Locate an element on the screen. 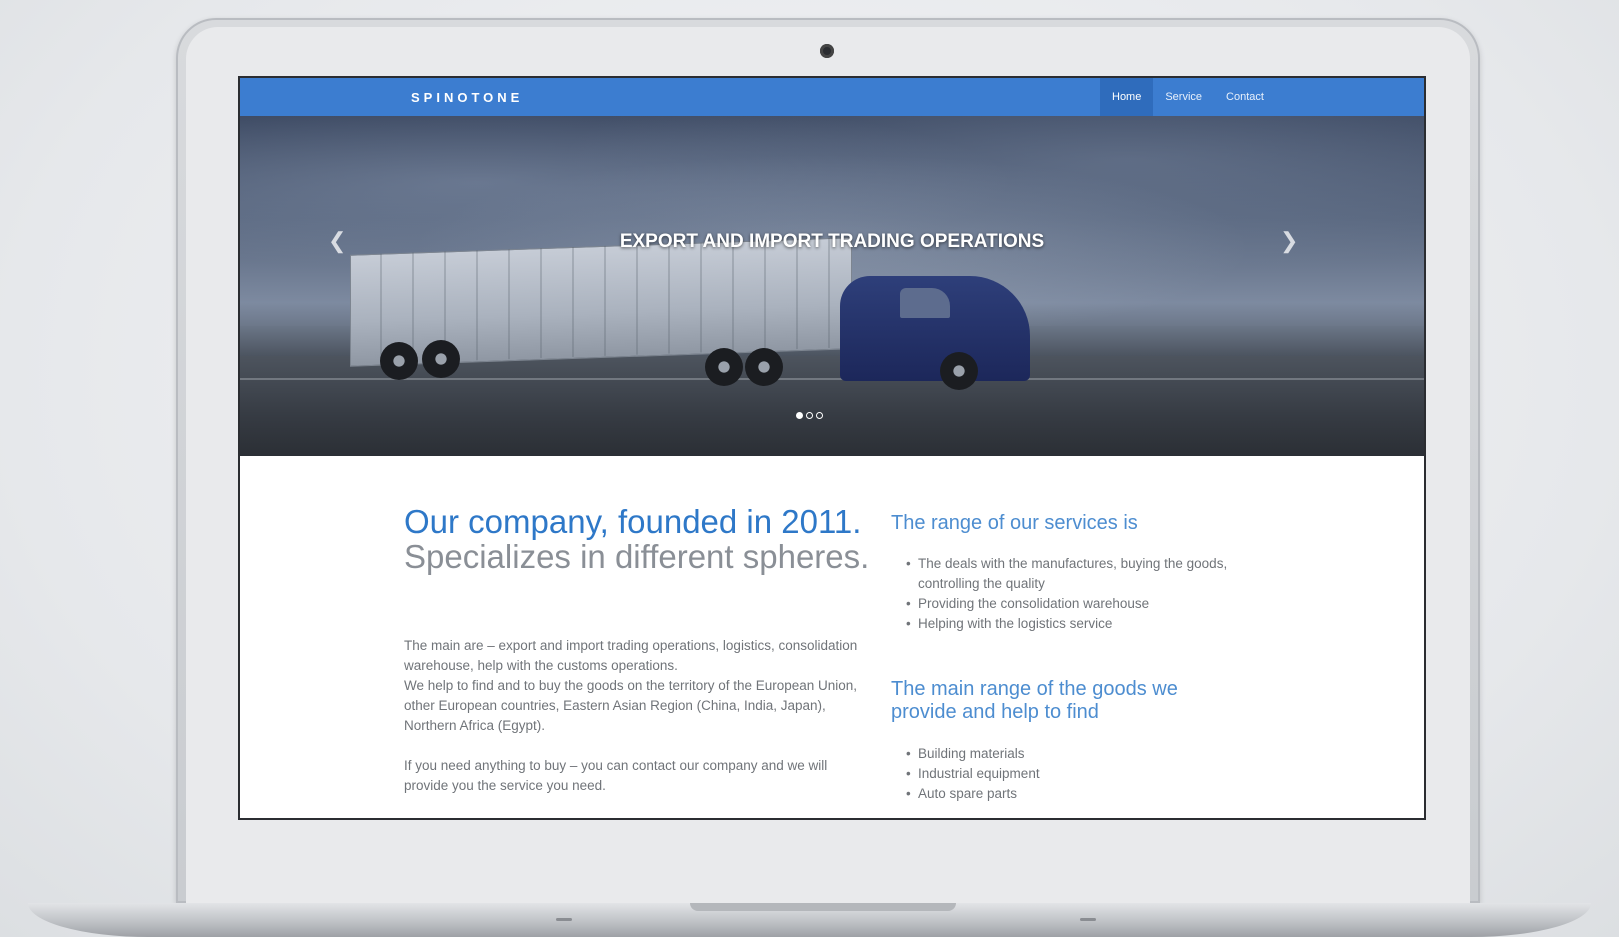 Image resolution: width=1619 pixels, height=937 pixels. main-menu: Home Service Contact is located at coordinates (1188, 97).